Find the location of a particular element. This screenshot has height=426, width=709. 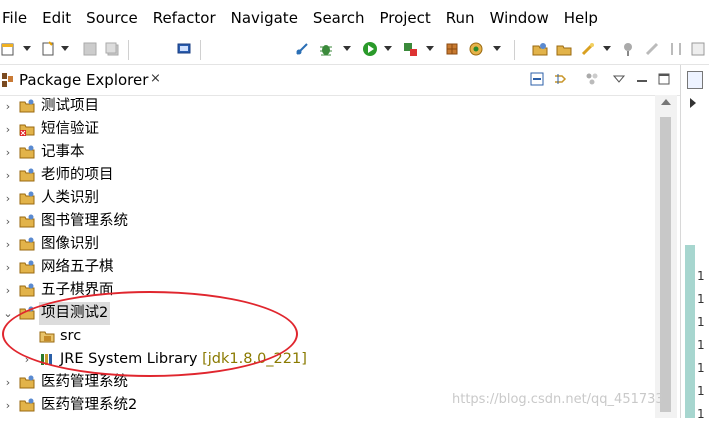

menu-search: Search is located at coordinates (340, 18).